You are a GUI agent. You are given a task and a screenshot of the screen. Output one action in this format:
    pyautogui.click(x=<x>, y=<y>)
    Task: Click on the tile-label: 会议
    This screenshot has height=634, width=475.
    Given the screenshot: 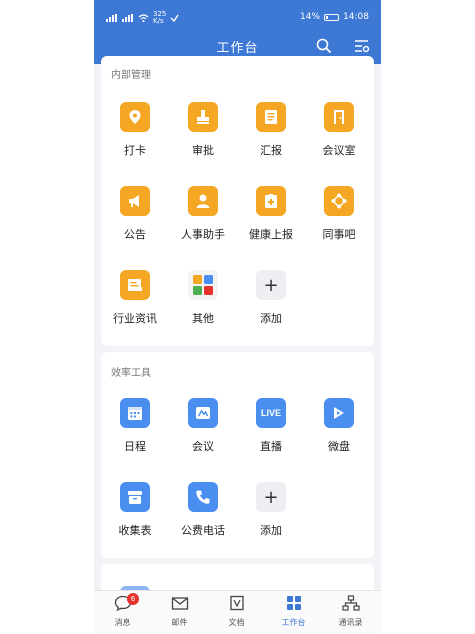 What is the action you would take?
    pyautogui.click(x=203, y=446)
    